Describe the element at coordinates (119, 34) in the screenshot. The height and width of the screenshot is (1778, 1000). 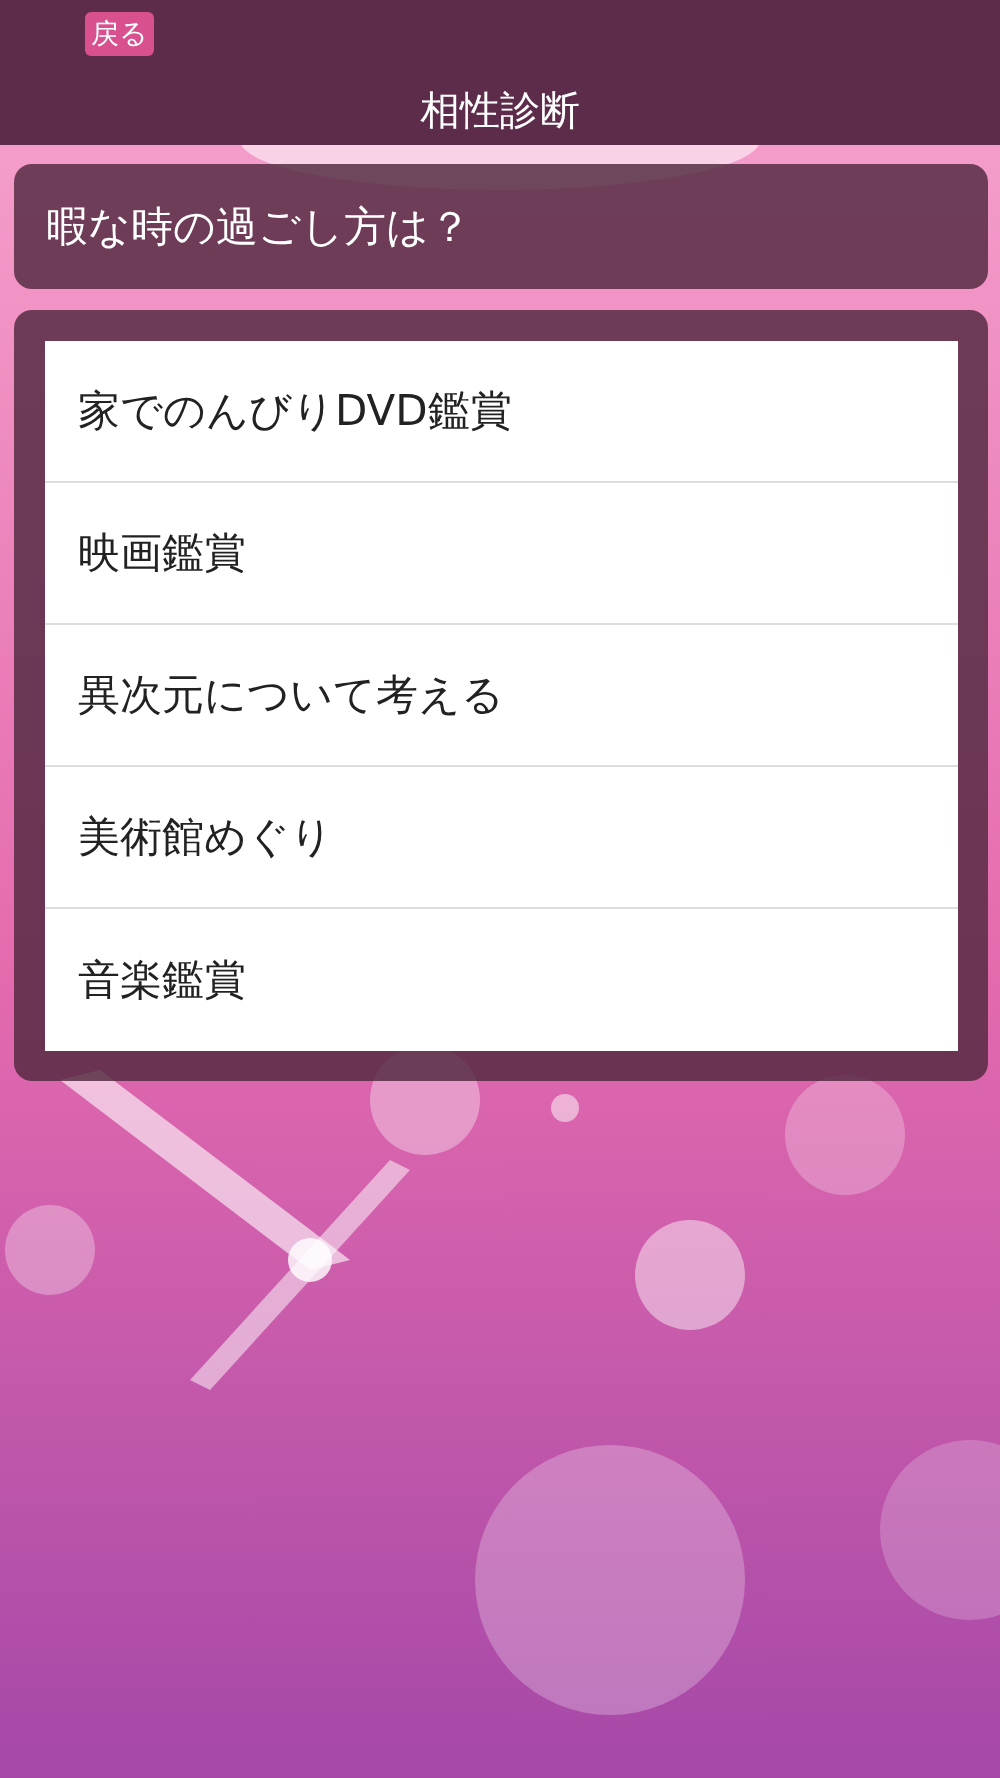
I see `back-button: 戻る` at that location.